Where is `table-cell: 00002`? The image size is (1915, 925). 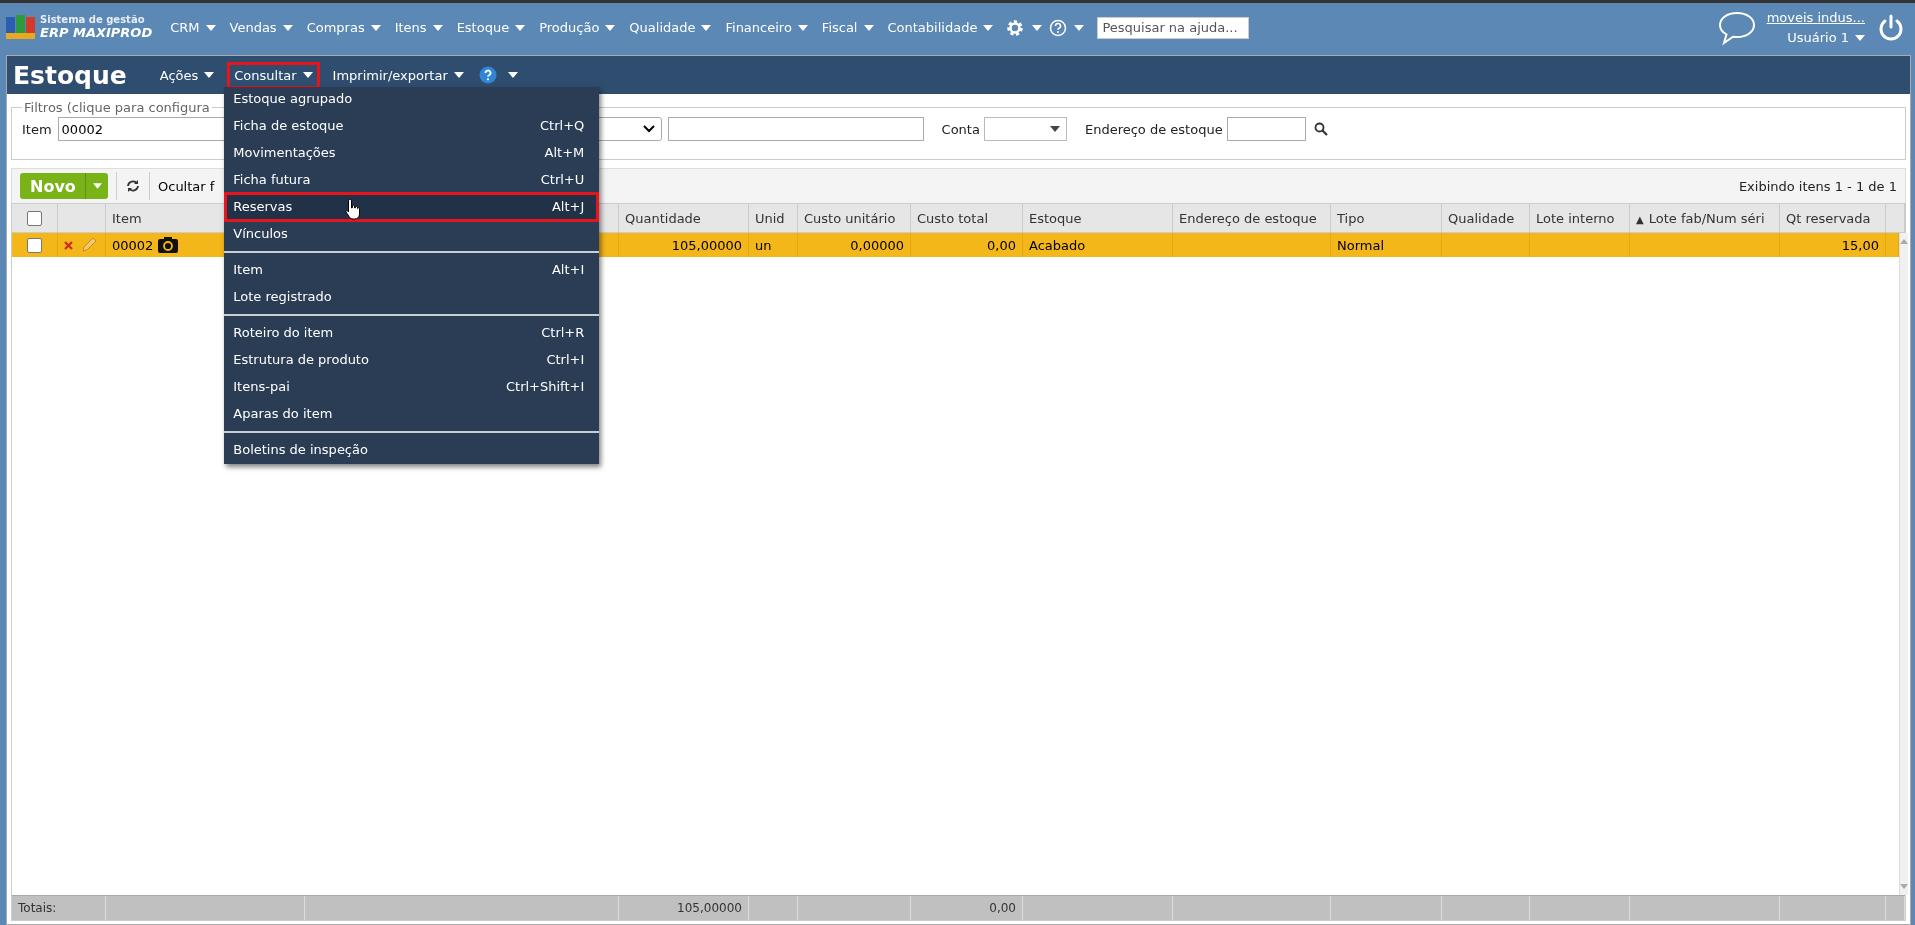 table-cell: 00002 is located at coordinates (133, 245).